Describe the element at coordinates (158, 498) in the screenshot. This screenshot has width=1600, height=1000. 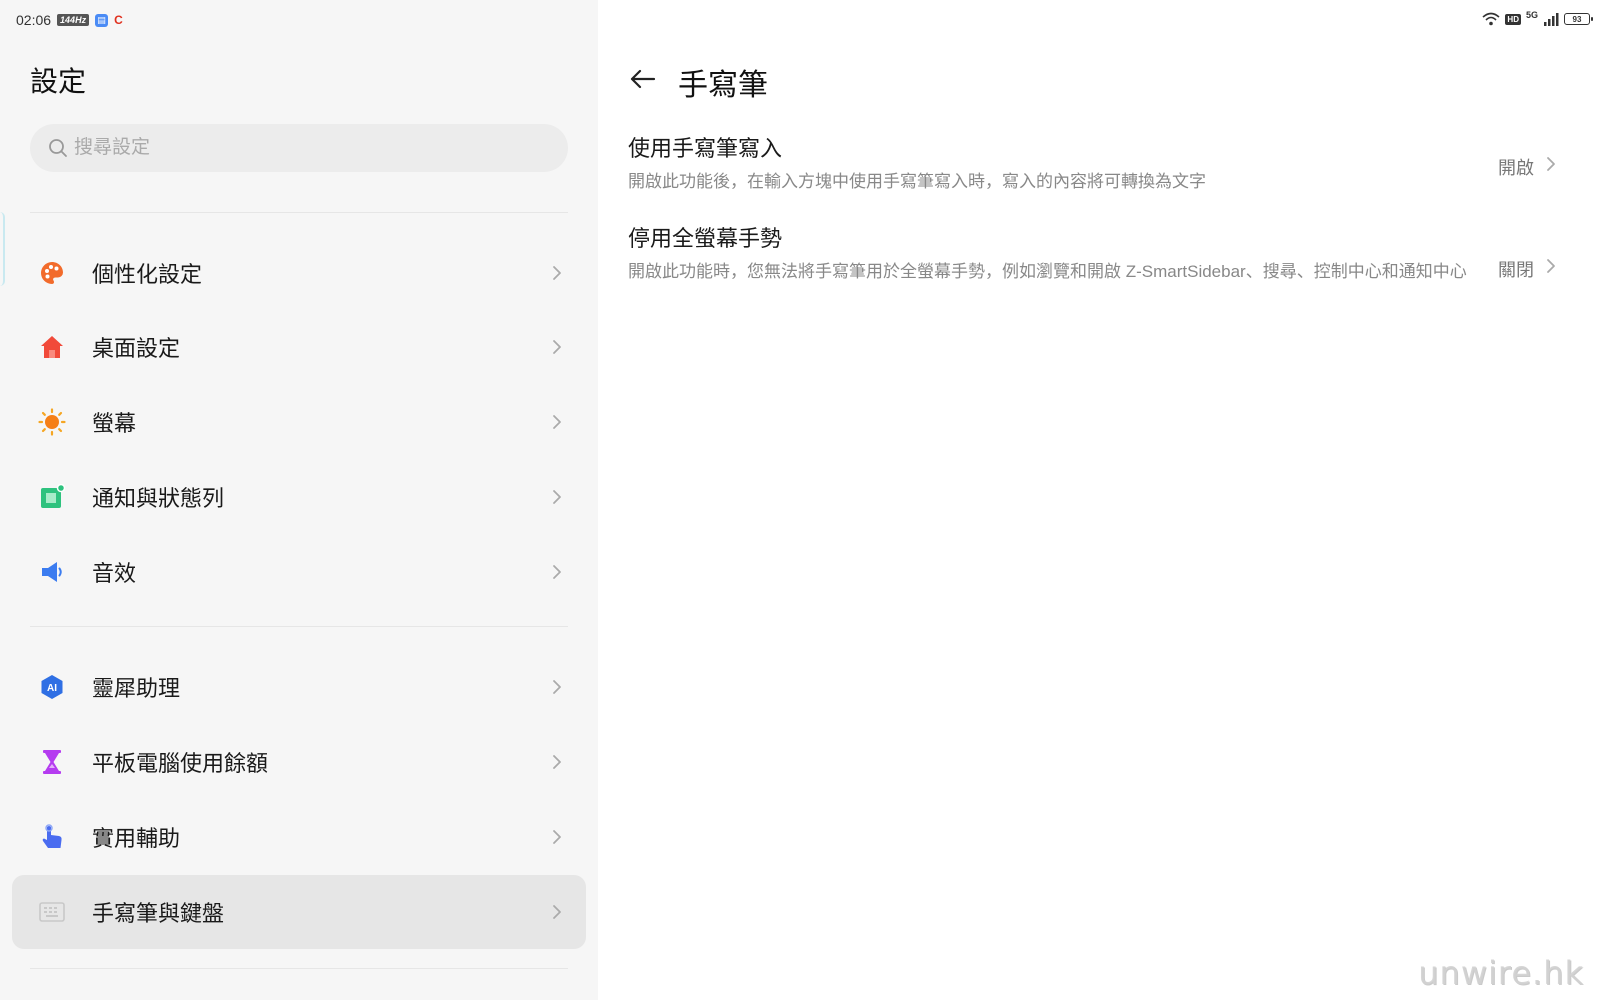
I see `sidebar-item-label: 通知與狀態列` at that location.